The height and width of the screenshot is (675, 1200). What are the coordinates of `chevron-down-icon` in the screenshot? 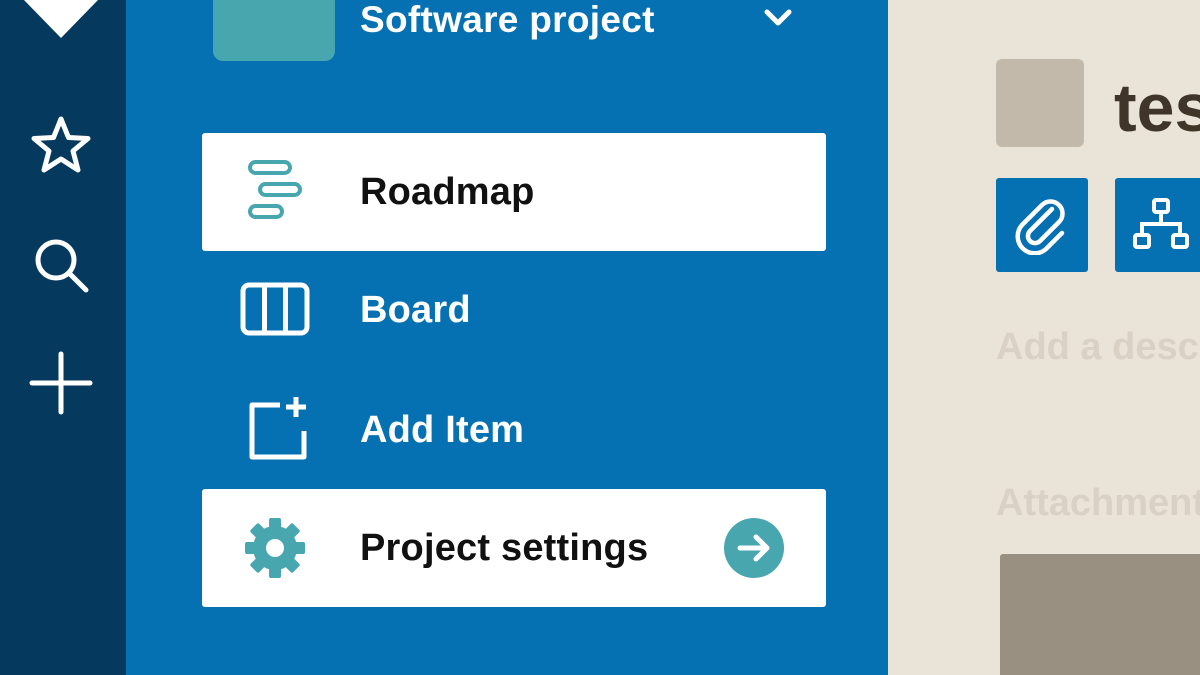 It's located at (778, 18).